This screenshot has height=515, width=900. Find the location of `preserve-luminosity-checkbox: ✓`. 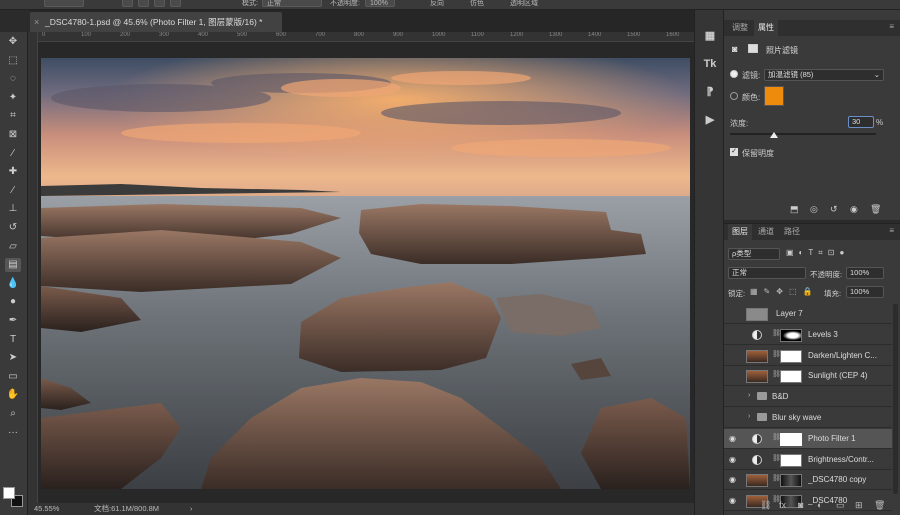

preserve-luminosity-checkbox: ✓ is located at coordinates (734, 152).